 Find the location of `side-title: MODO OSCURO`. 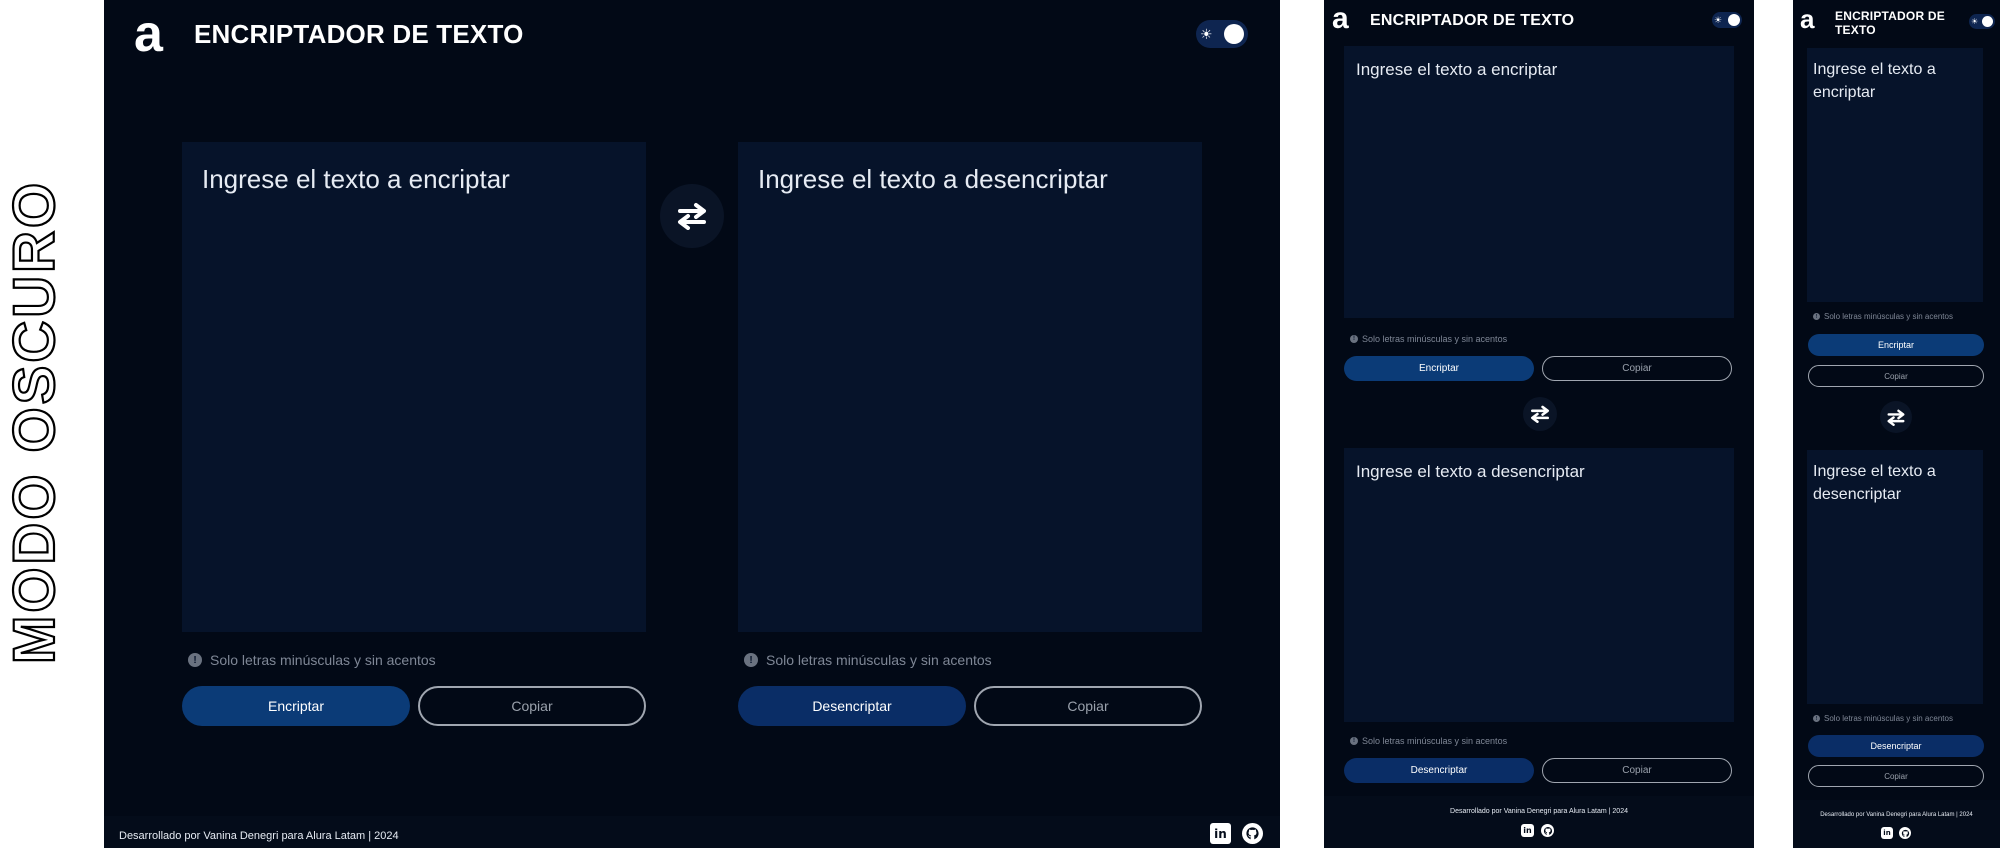

side-title: MODO OSCURO is located at coordinates (40, 424).